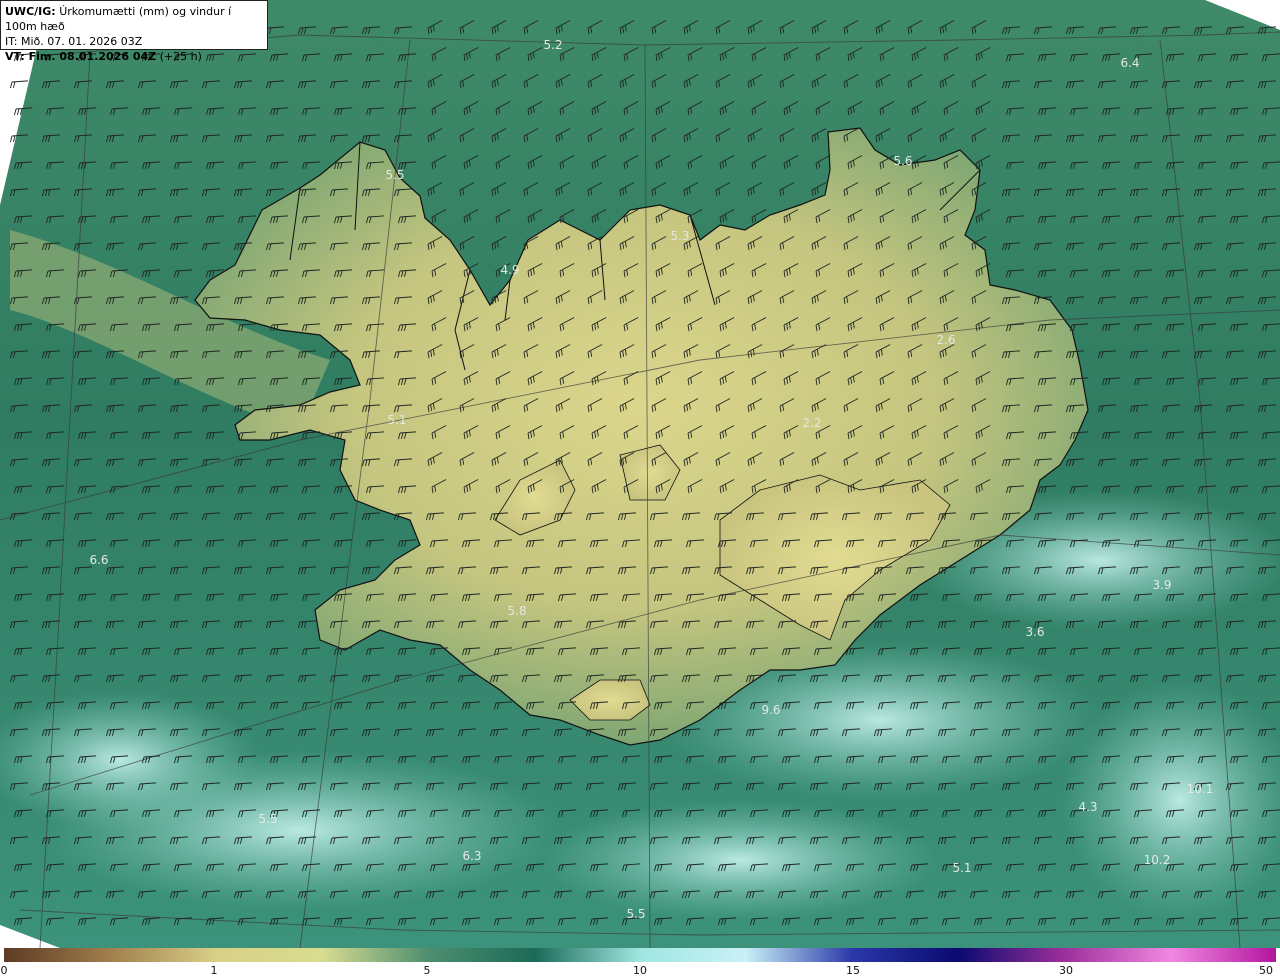 This screenshot has width=1280, height=978. Describe the element at coordinates (179, 56) in the screenshot. I see `lead-time: (+25 h)` at that location.